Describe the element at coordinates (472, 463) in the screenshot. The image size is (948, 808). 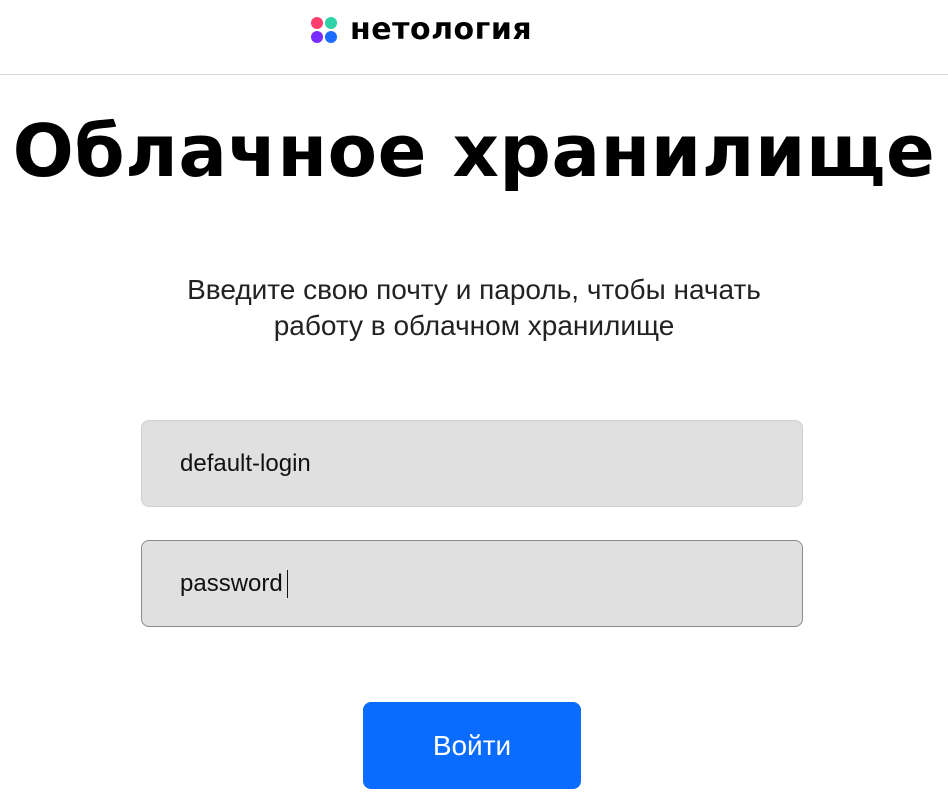
I see `login-input` at that location.